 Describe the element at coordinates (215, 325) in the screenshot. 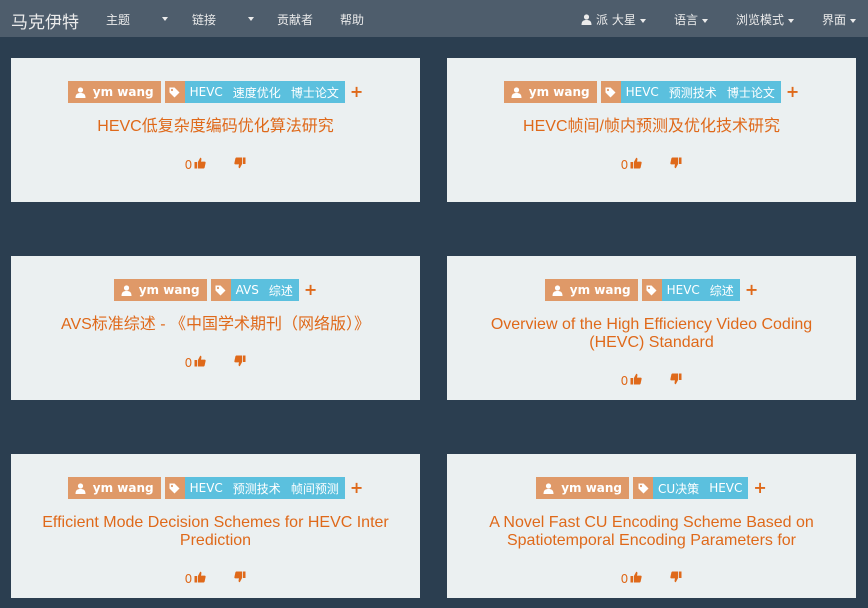

I see `paper-title: AVS标准综述 - 《中国学术期刊（网络版）》` at that location.